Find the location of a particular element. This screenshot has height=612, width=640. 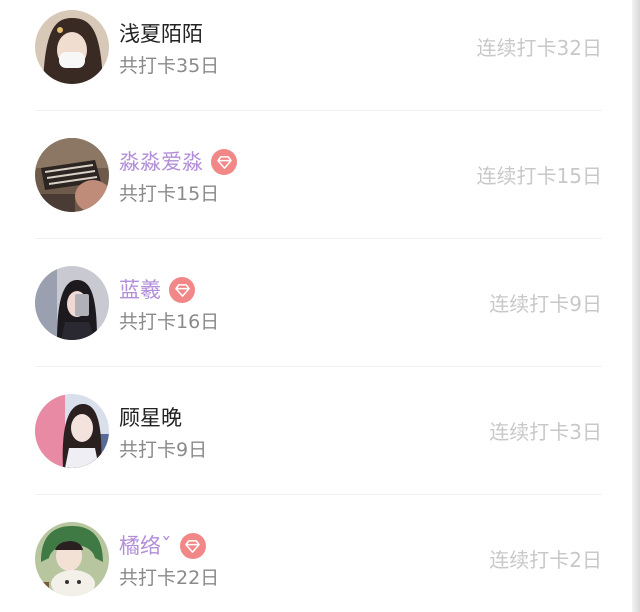

scrollbar is located at coordinates (636, 306).